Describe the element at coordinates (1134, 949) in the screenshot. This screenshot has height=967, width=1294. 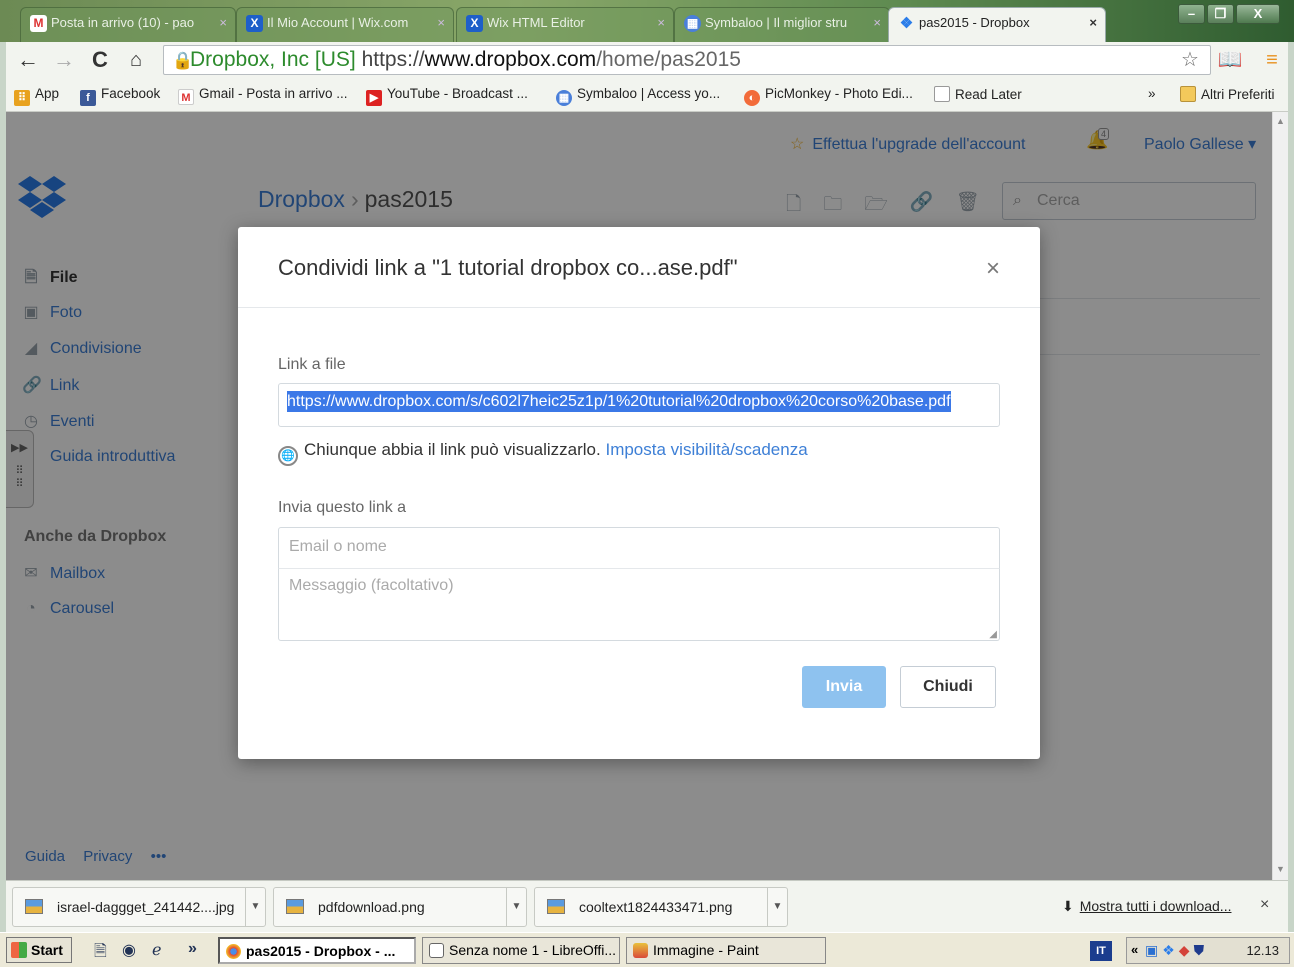
I see `tray-expand-button: «` at that location.